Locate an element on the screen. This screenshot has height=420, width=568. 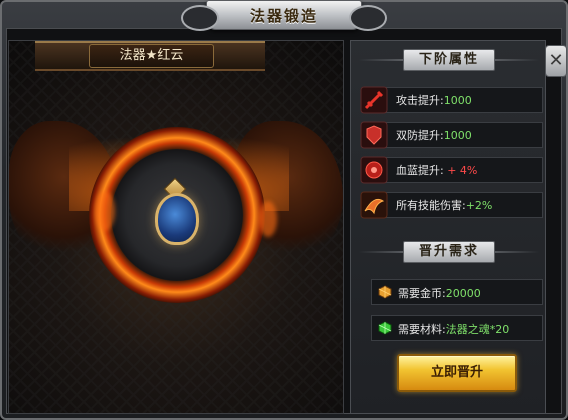
next-attributes-title: 下阶属性 is located at coordinates (449, 60).